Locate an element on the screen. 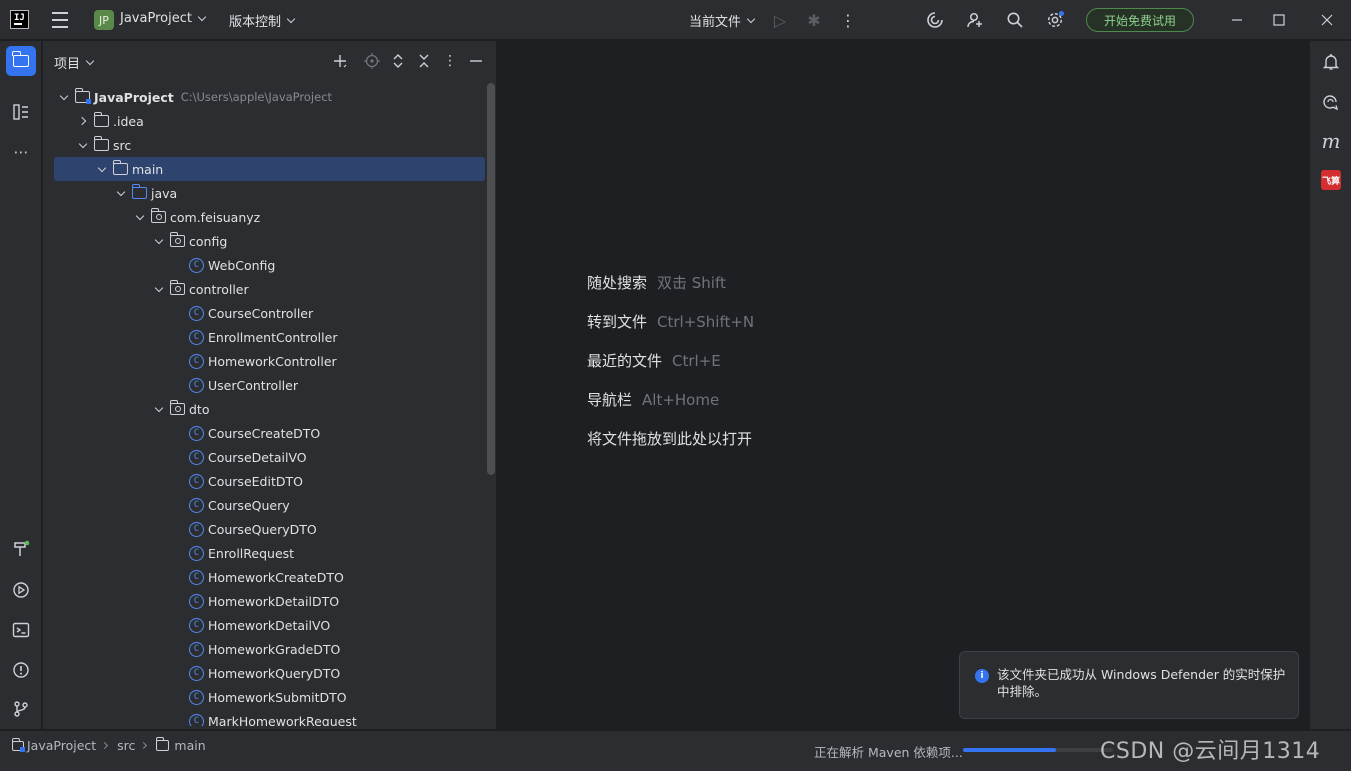  project-view-selector: 项目 is located at coordinates (74, 62).